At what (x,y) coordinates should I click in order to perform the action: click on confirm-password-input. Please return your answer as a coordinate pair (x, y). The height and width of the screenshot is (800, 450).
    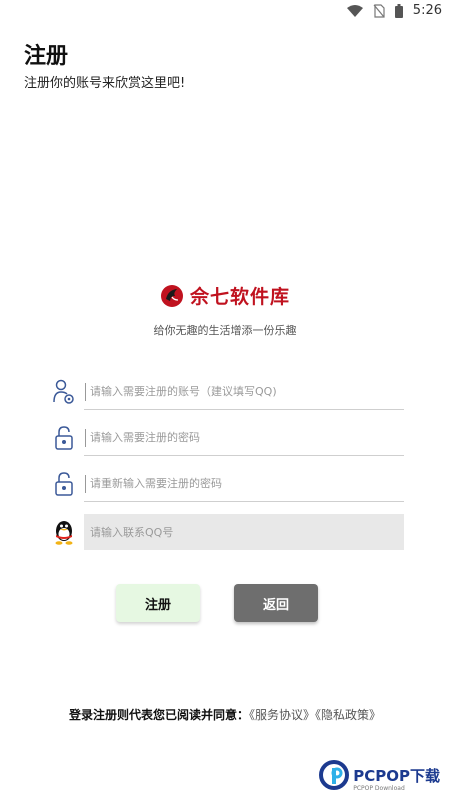
    Looking at the image, I should click on (244, 484).